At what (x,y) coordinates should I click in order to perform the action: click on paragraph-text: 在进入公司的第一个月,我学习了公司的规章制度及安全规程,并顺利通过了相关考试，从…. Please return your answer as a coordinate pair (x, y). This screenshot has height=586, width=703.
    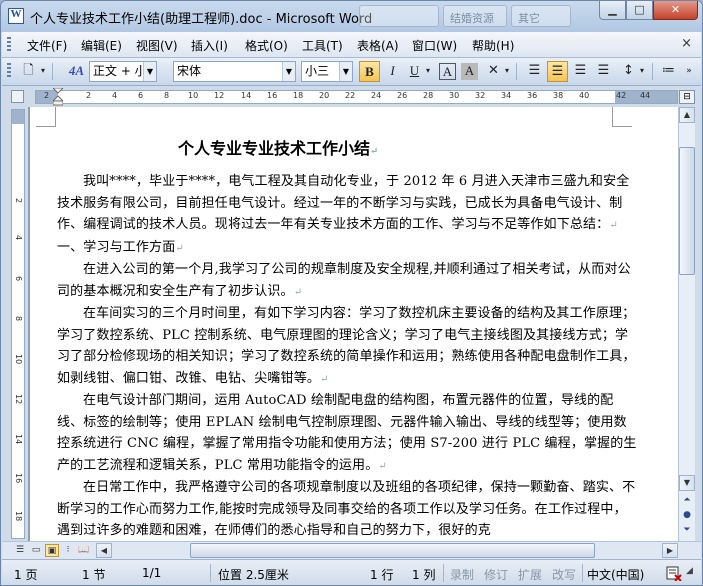
    Looking at the image, I should click on (344, 280).